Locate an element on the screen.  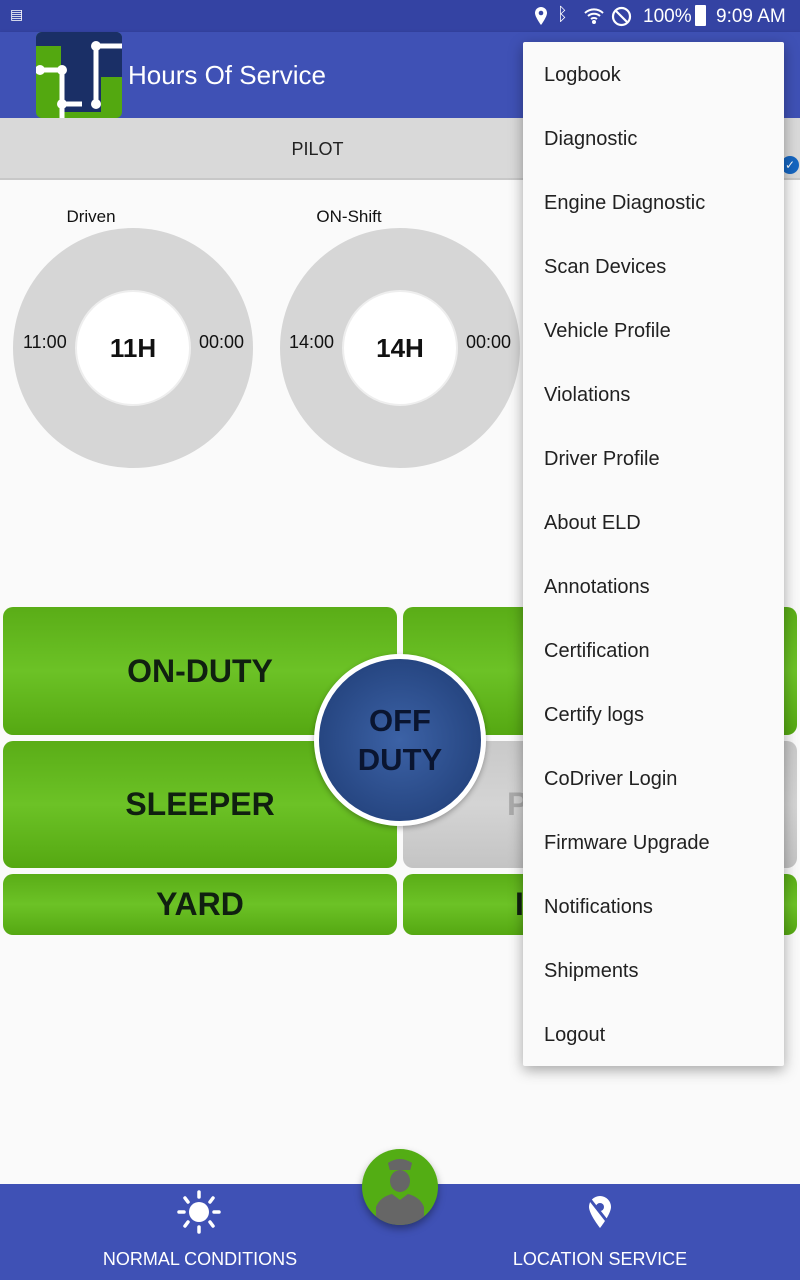
menu-item-certify-logs: Certify logs is located at coordinates (653, 715).